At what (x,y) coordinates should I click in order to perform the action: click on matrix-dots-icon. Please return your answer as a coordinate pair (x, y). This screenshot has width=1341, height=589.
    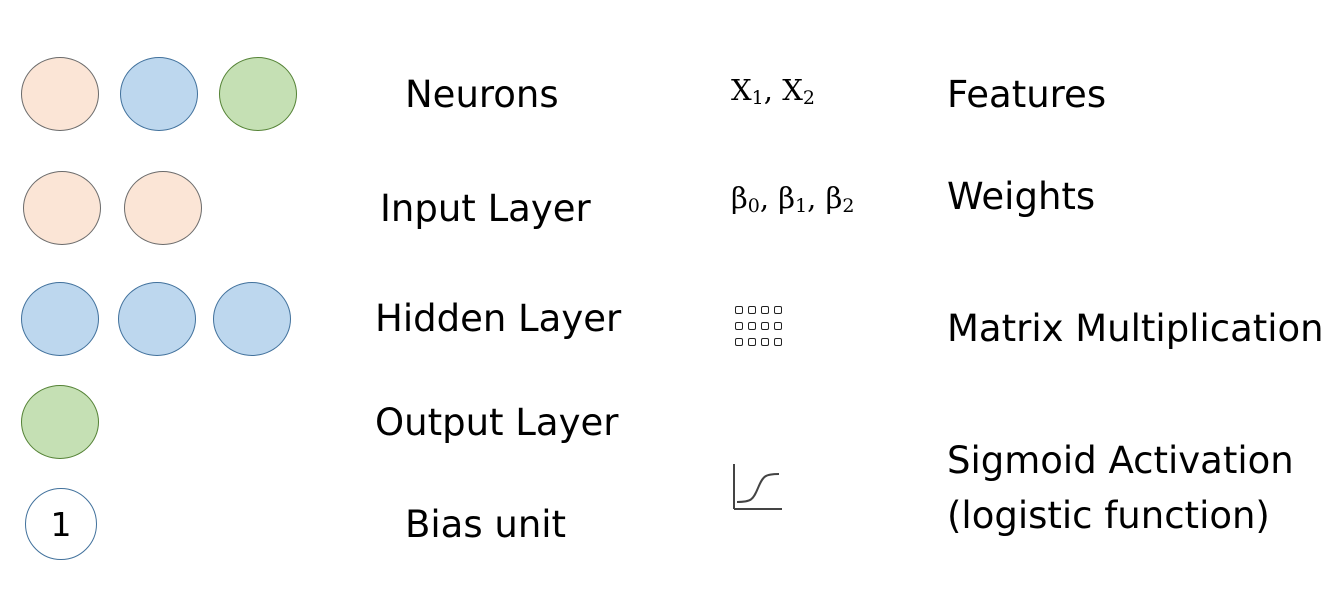
    Looking at the image, I should click on (758, 326).